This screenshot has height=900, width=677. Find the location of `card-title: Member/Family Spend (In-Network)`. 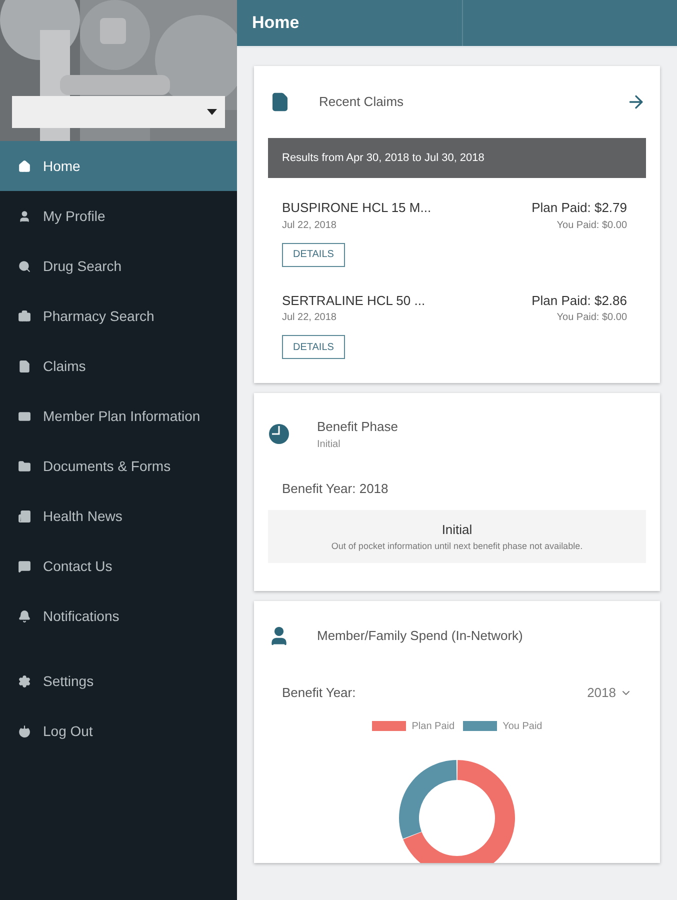

card-title: Member/Family Spend (In-Network) is located at coordinates (420, 636).